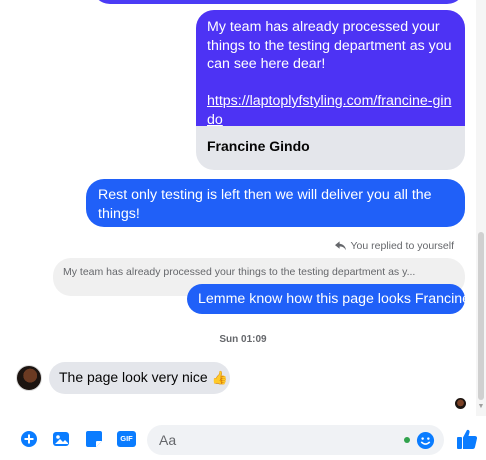 The width and height of the screenshot is (486, 460). What do you see at coordinates (330, 146) in the screenshot?
I see `link-preview-title: Francine Gindo` at bounding box center [330, 146].